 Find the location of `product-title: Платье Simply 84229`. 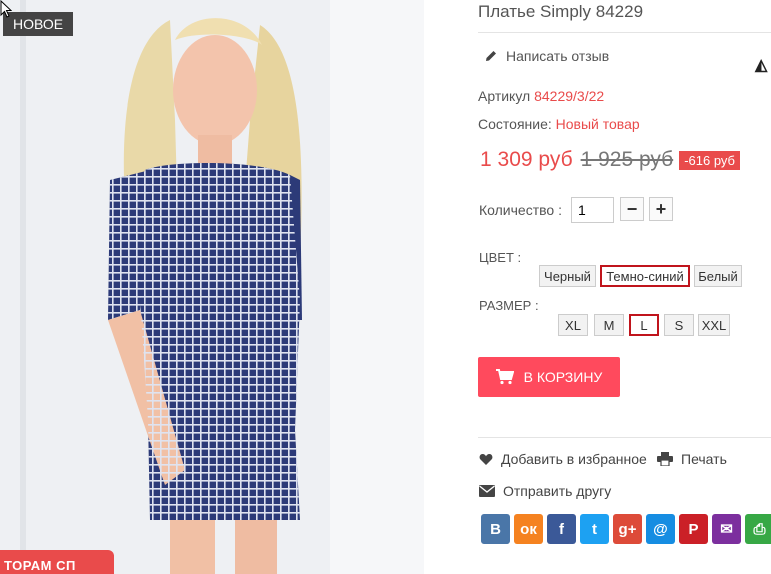

product-title: Платье Simply 84229 is located at coordinates (561, 11).